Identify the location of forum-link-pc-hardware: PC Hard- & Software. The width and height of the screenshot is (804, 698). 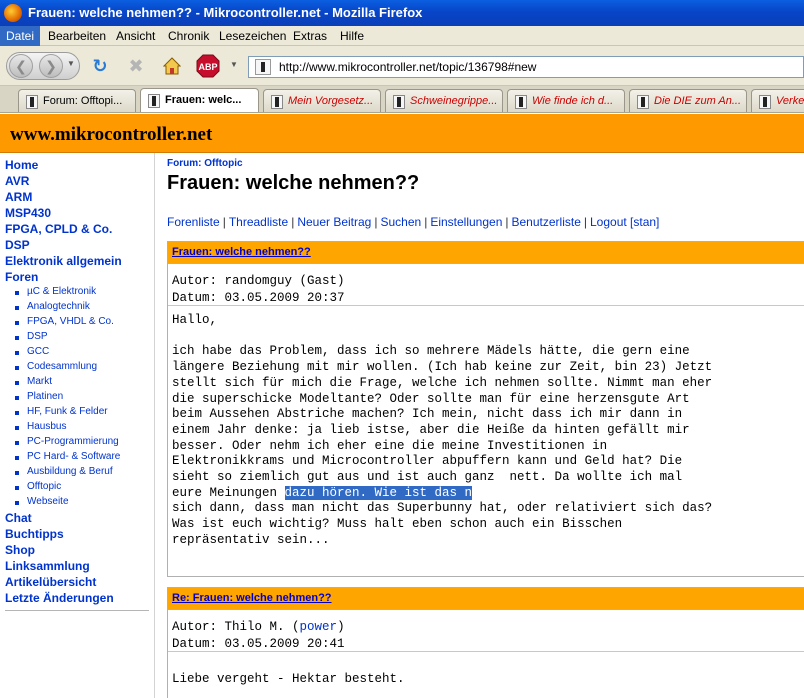
(73, 456).